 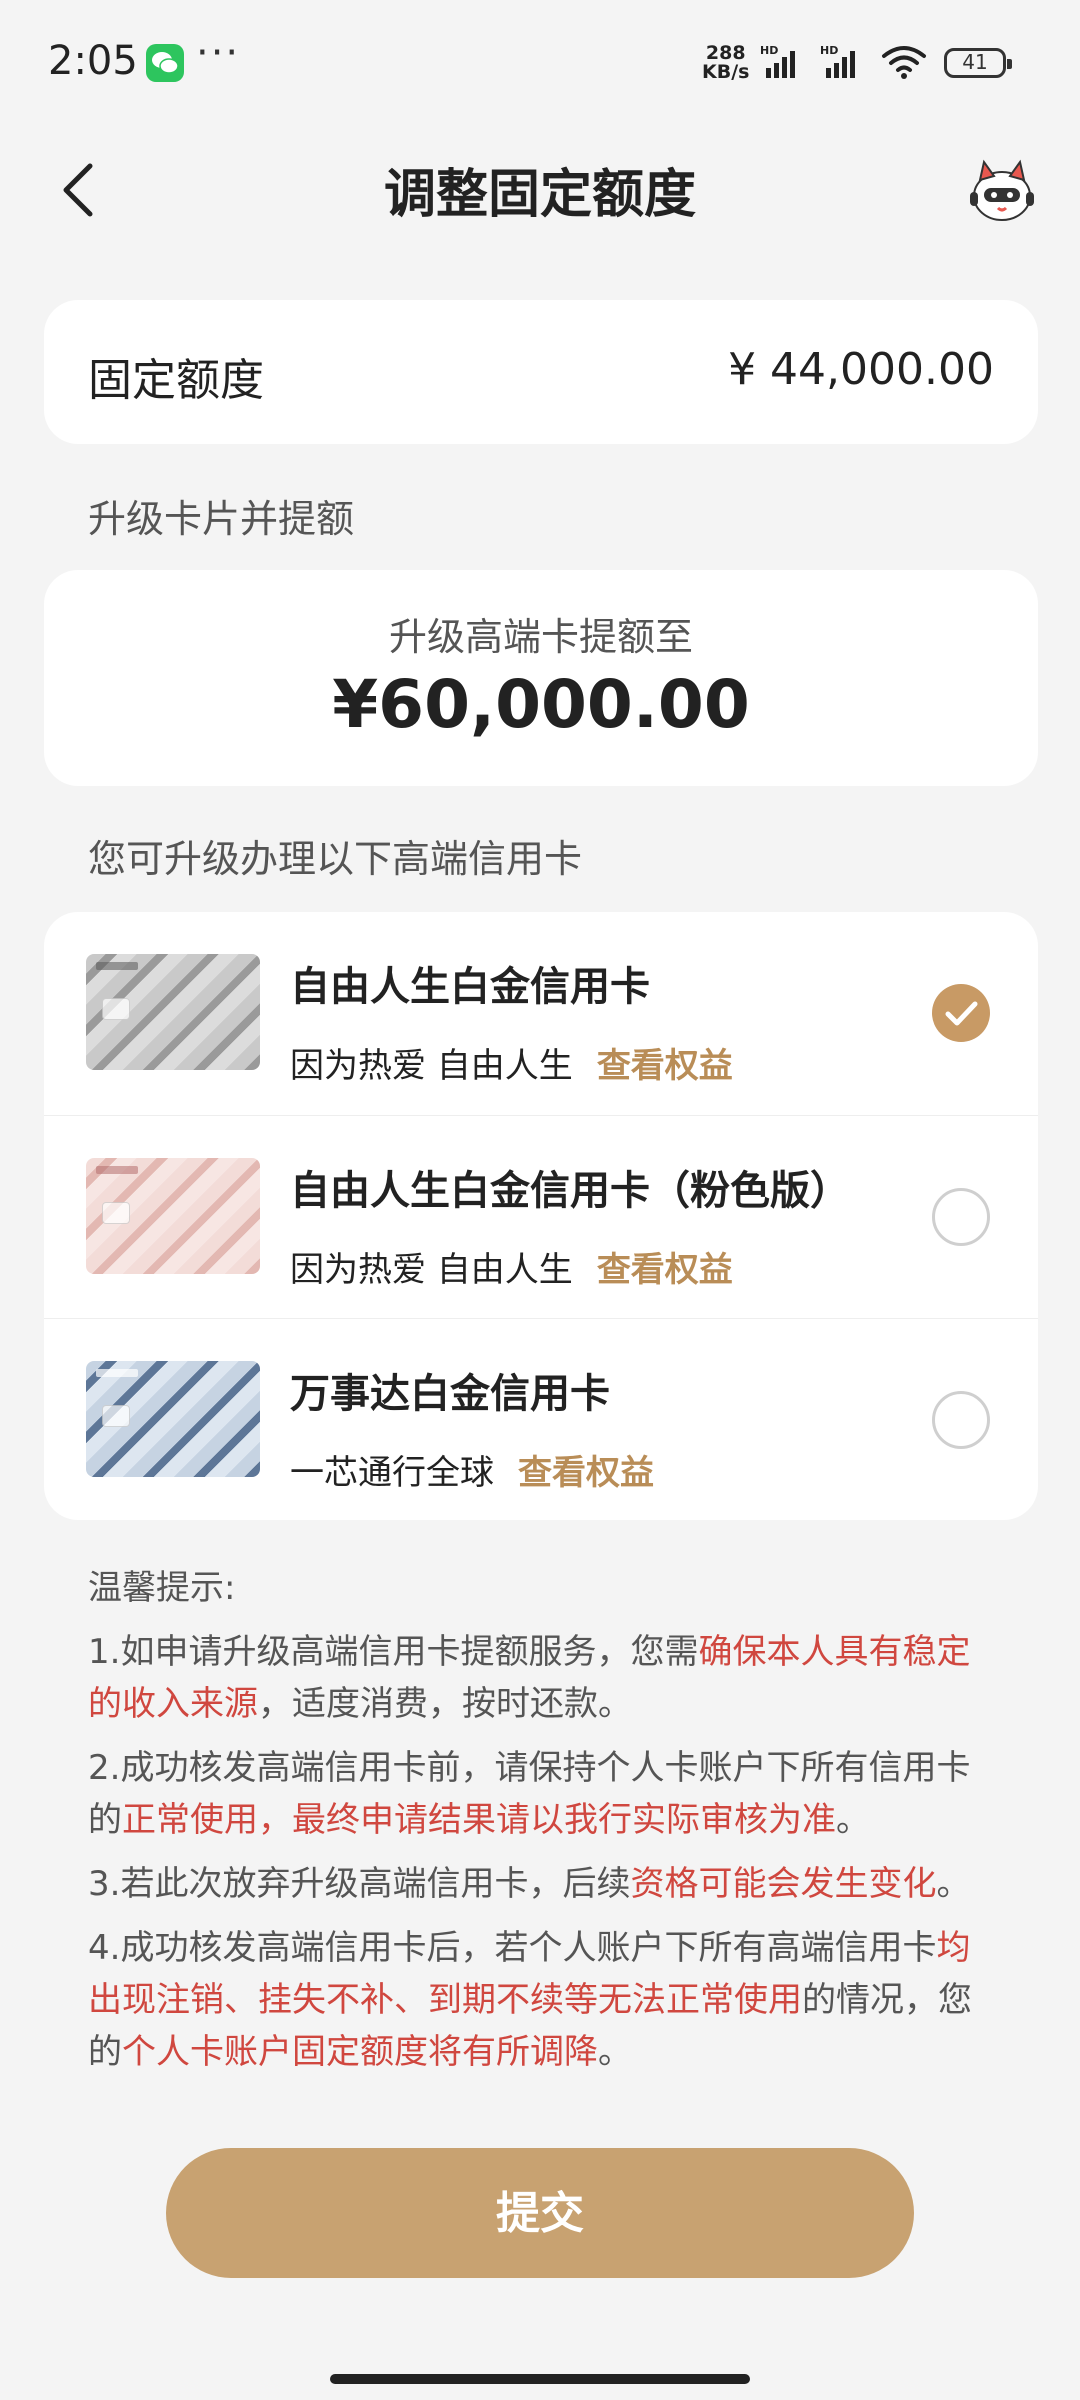 What do you see at coordinates (540, 637) in the screenshot?
I see `upgrade-subtitle: 升级高端卡提额至` at bounding box center [540, 637].